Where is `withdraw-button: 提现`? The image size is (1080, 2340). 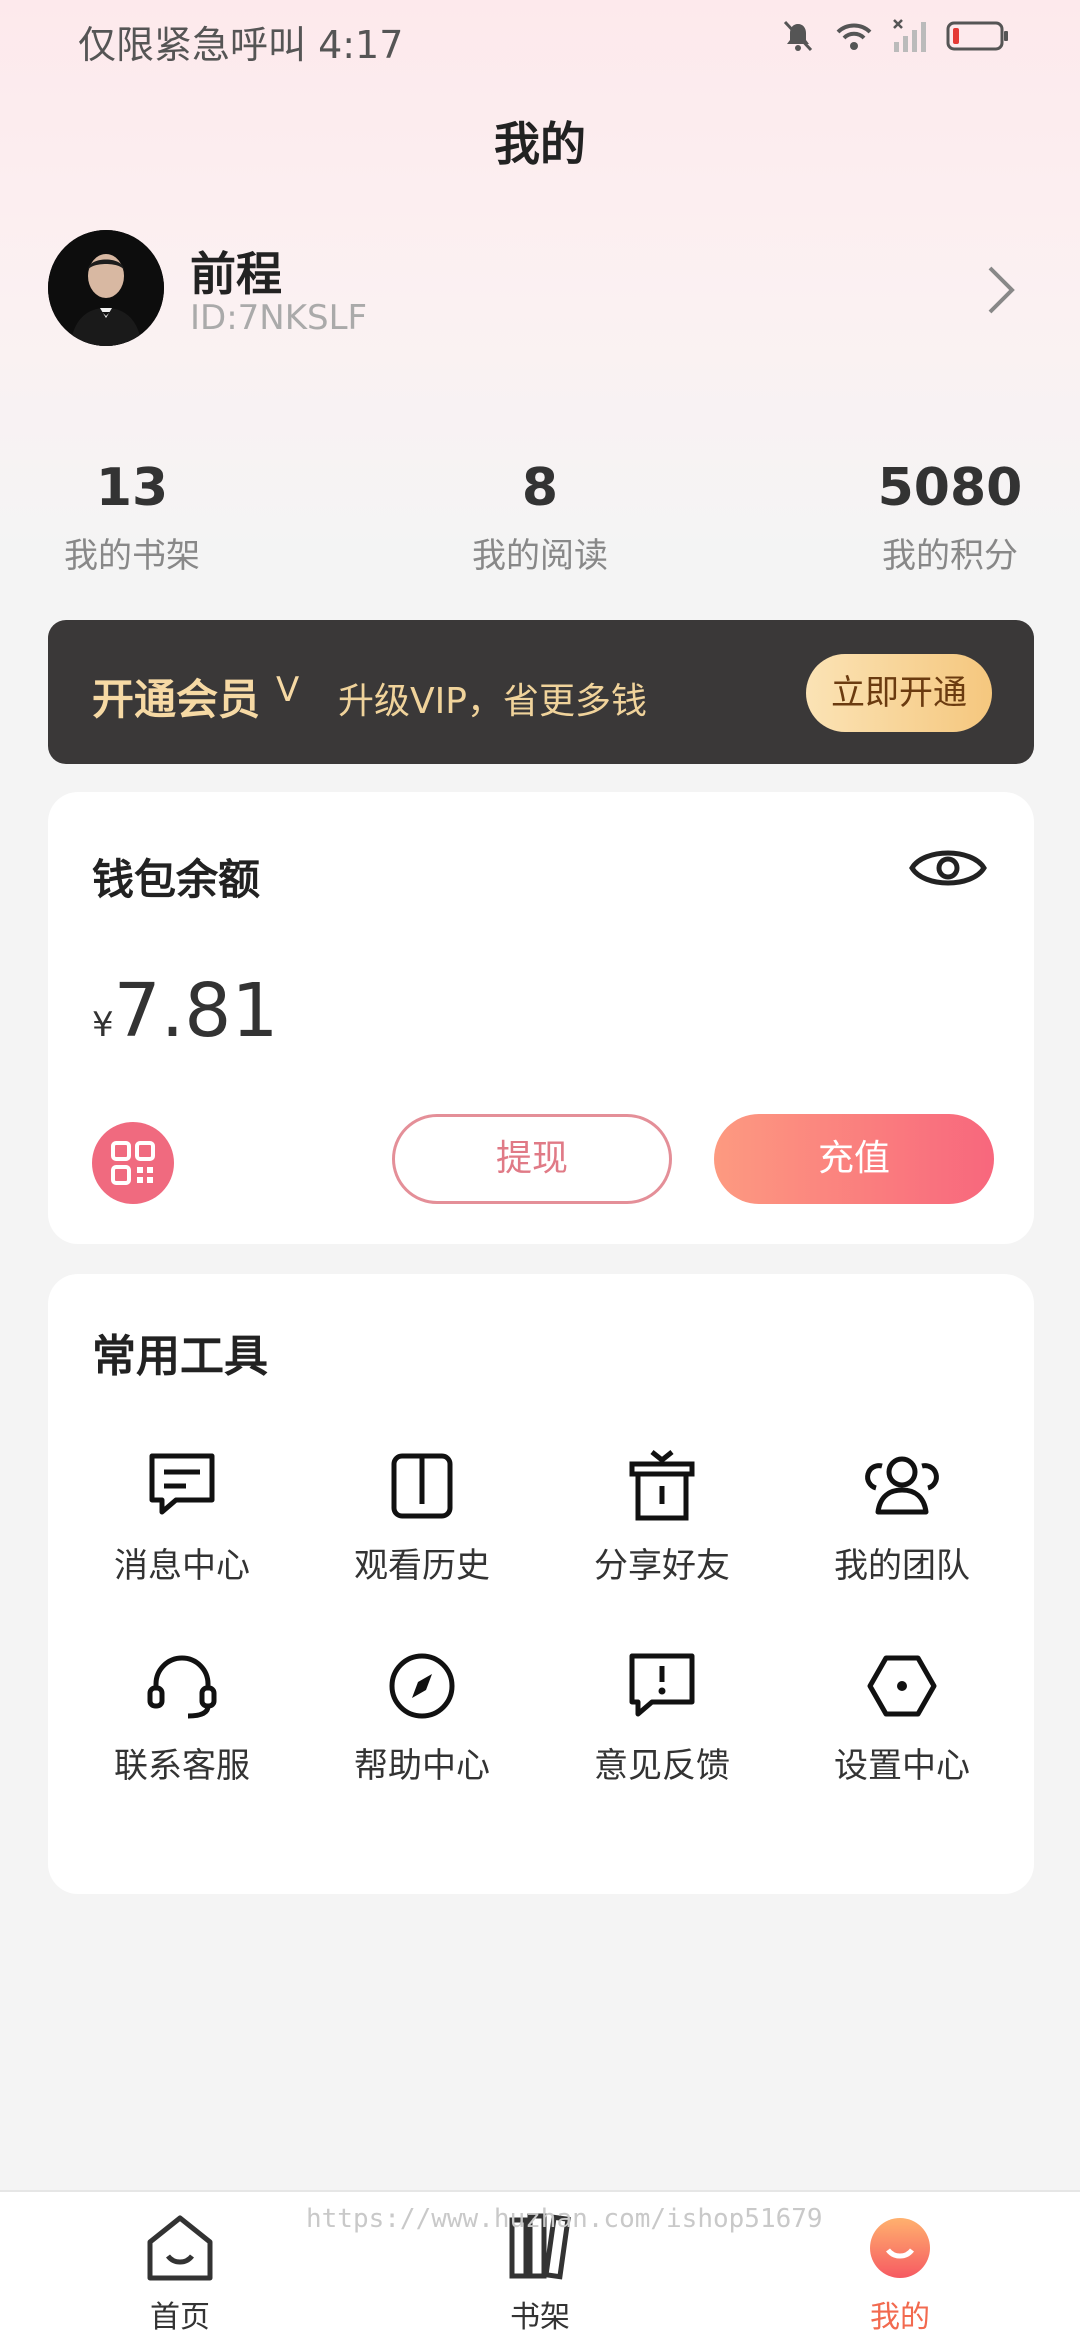 withdraw-button: 提现 is located at coordinates (532, 1159).